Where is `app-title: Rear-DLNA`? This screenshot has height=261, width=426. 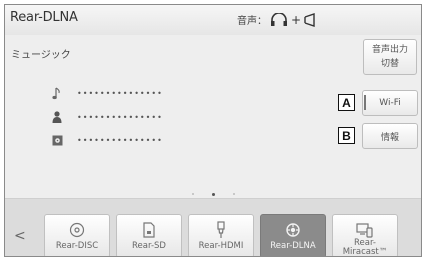 app-title: Rear-DLNA is located at coordinates (44, 17).